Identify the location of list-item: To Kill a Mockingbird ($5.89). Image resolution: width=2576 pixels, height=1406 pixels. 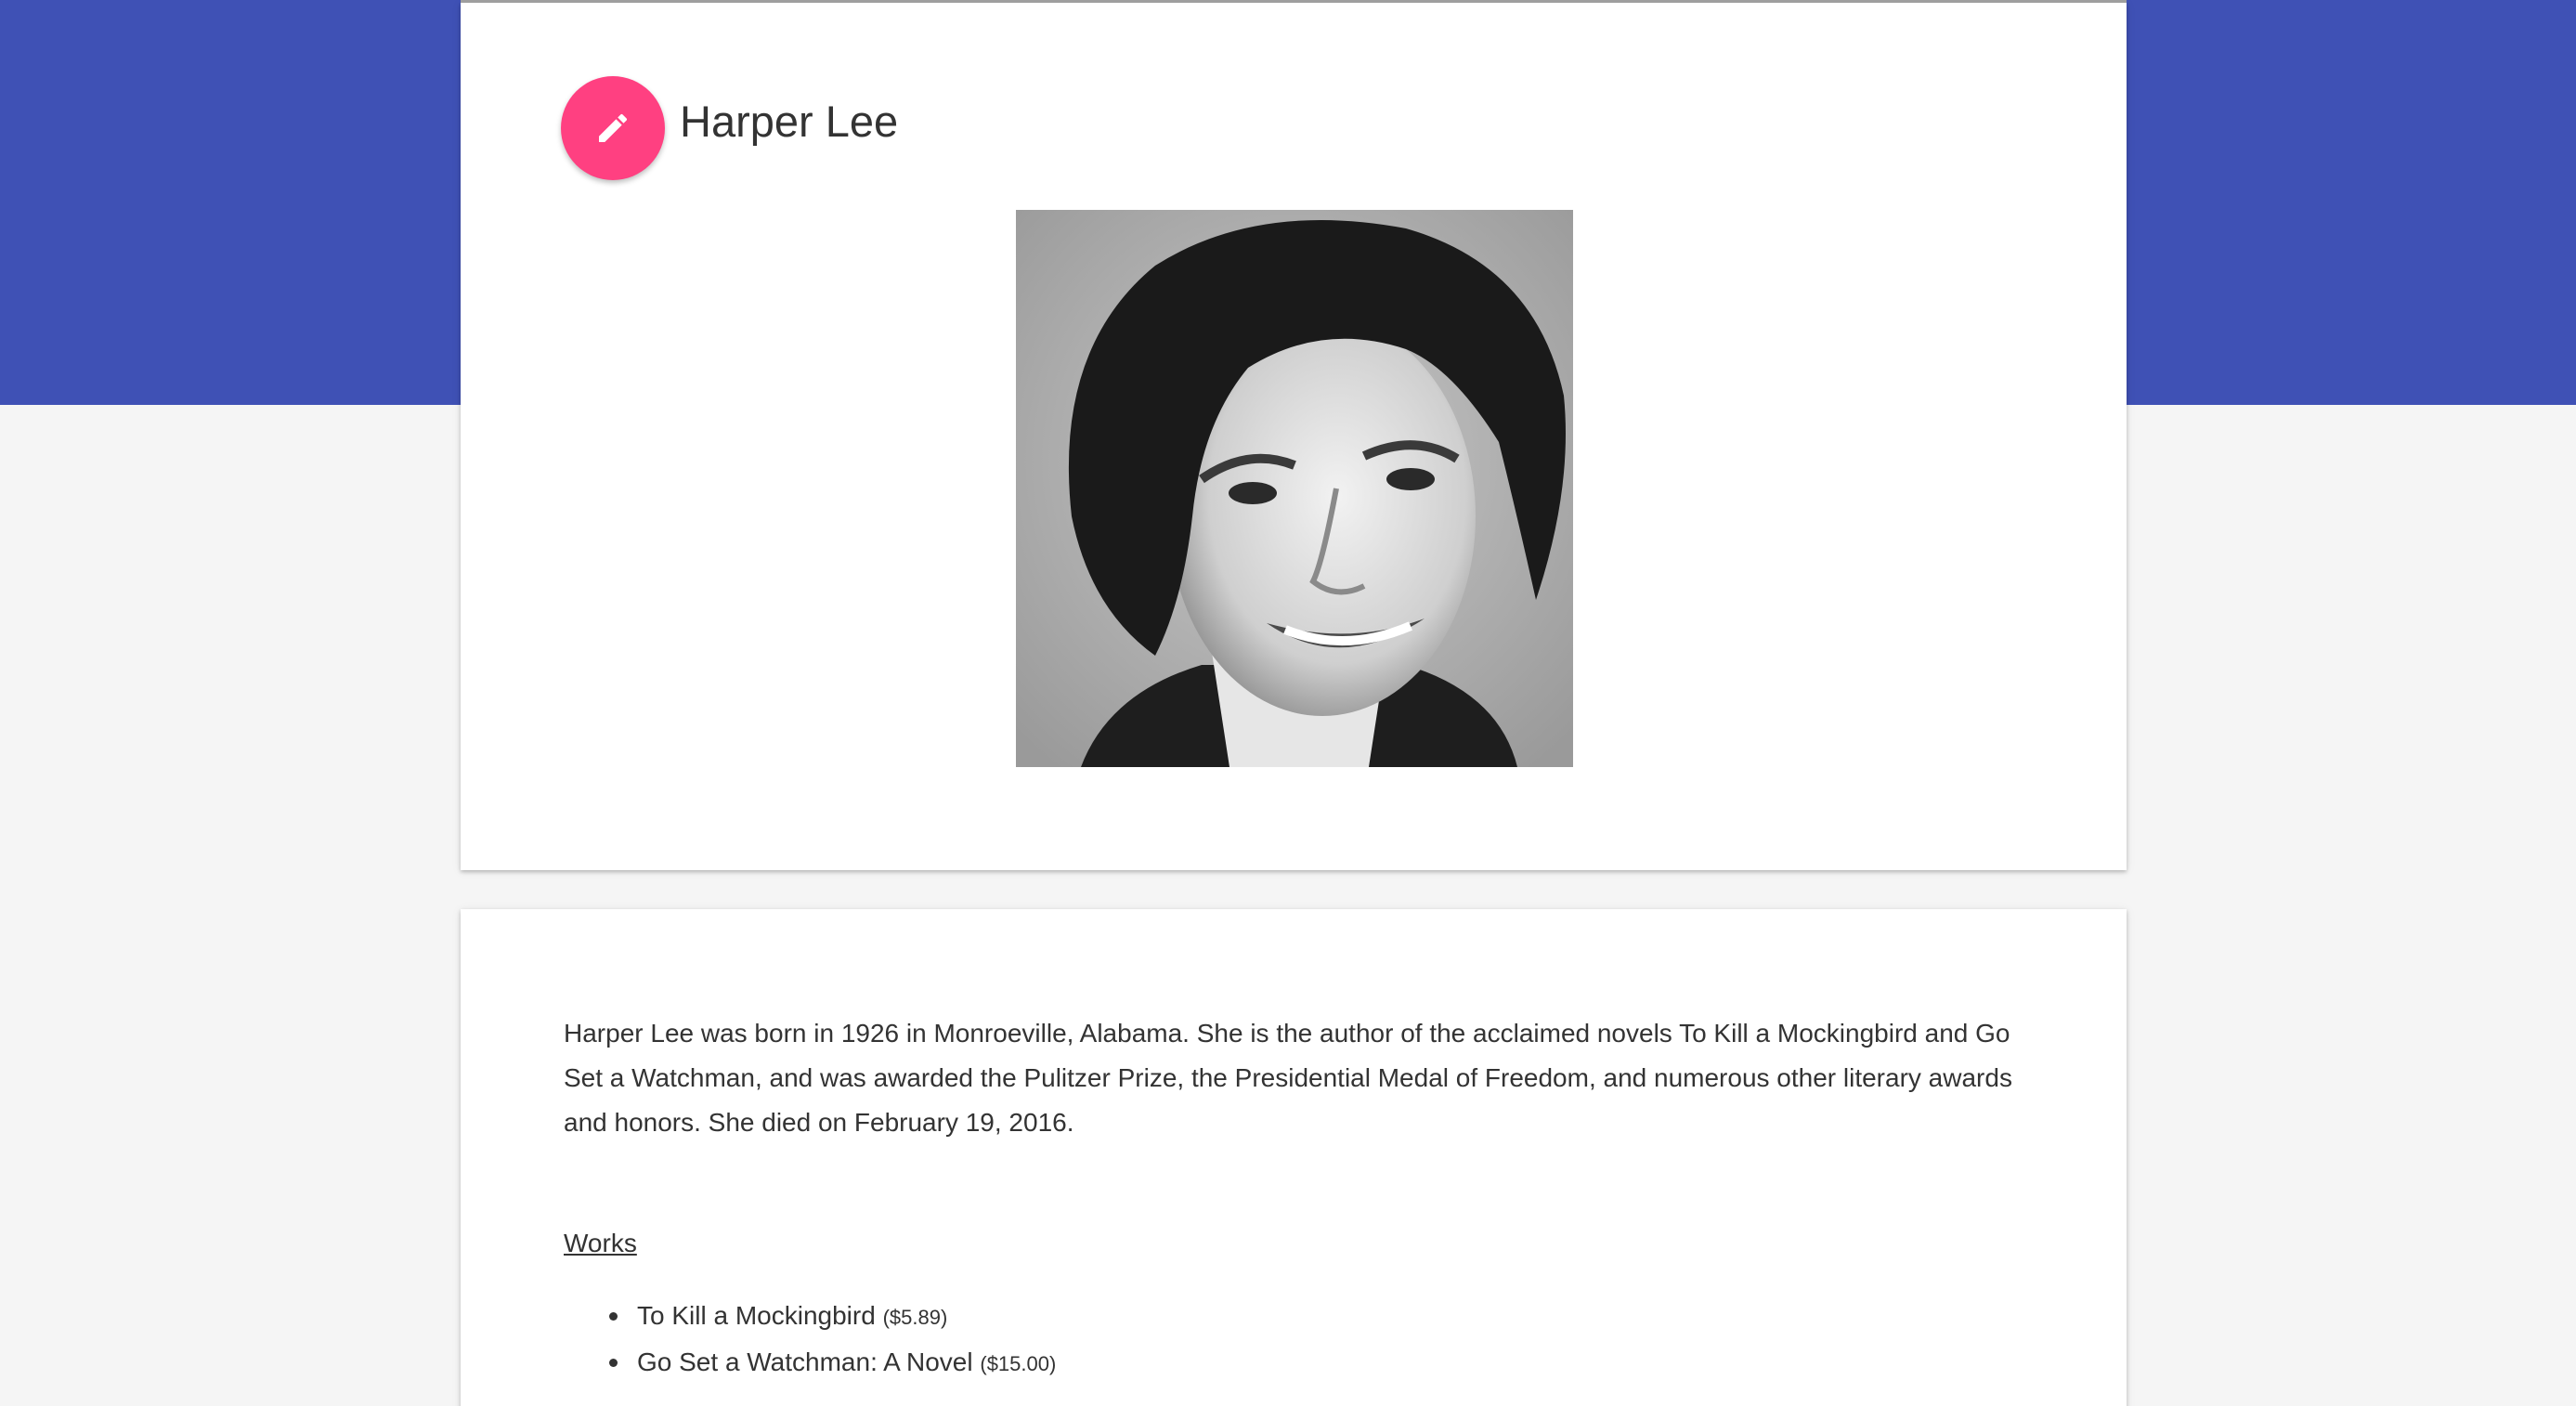
(832, 1320).